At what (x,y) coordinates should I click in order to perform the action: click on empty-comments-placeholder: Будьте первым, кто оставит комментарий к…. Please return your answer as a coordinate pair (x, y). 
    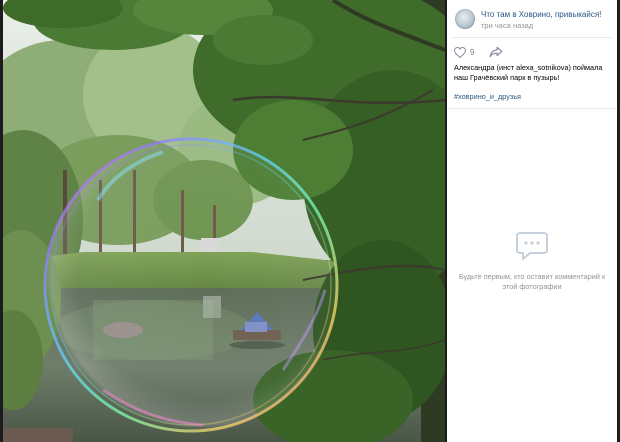
    Looking at the image, I should click on (532, 261).